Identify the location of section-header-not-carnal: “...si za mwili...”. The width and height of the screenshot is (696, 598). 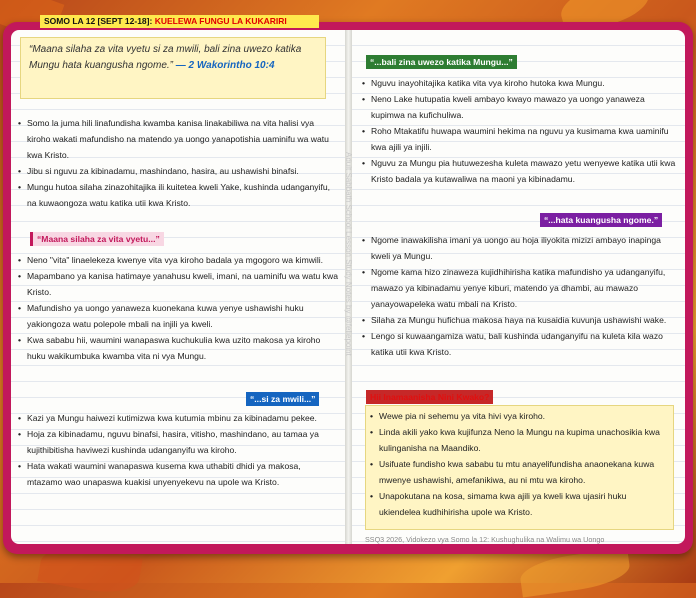
(283, 399).